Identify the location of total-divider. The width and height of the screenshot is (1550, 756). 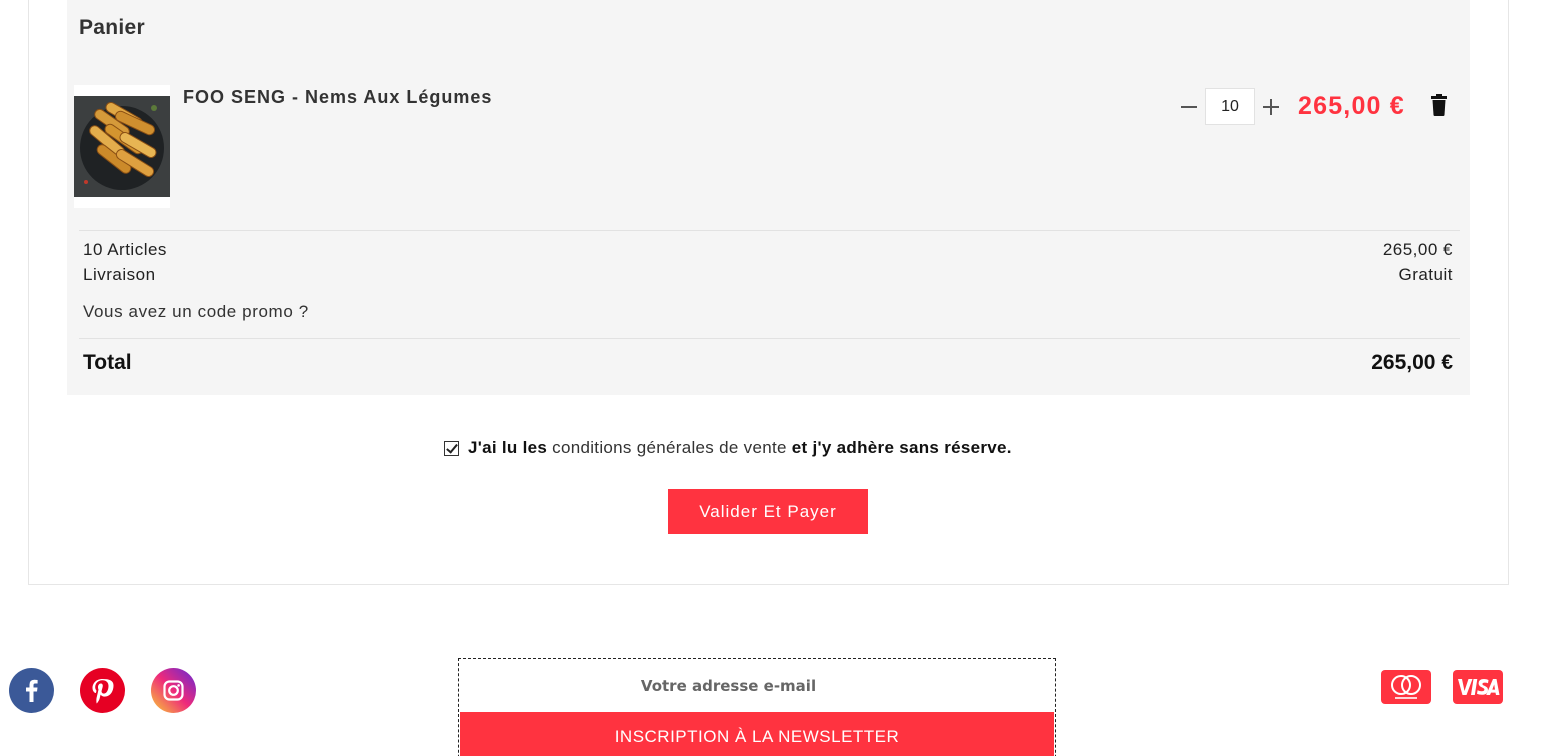
(769, 338).